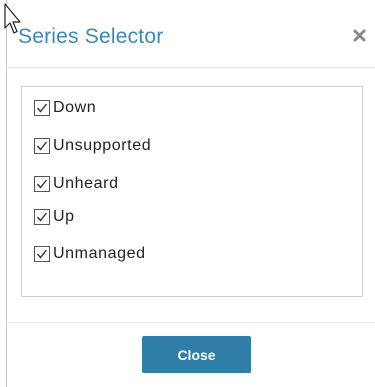 This screenshot has height=387, width=375. Describe the element at coordinates (42, 184) in the screenshot. I see `checkbox-unheard` at that location.